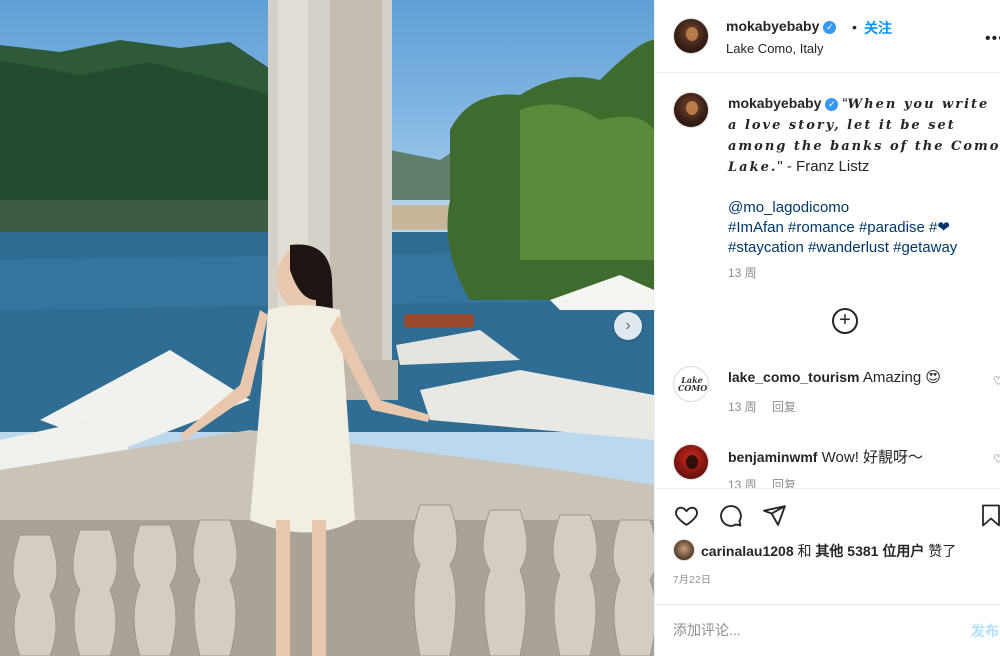 This screenshot has height=656, width=1000. Describe the element at coordinates (691, 462) in the screenshot. I see `commenter-avatar` at that location.